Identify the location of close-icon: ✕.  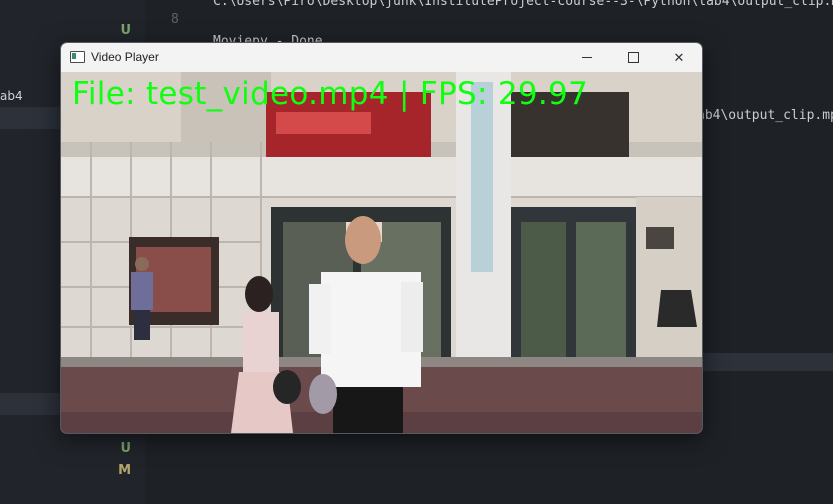
(679, 57).